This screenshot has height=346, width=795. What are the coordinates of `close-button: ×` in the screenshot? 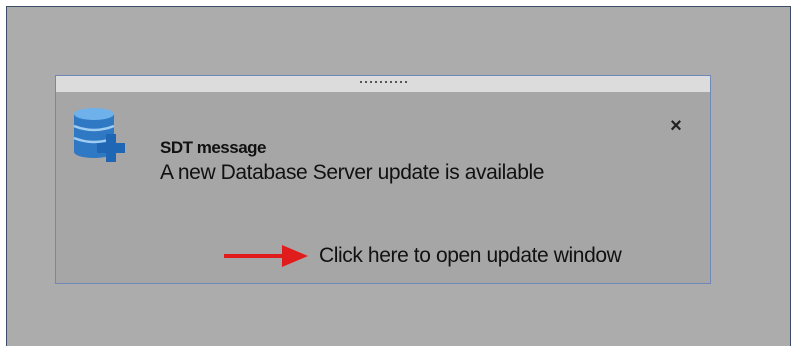 It's located at (676, 126).